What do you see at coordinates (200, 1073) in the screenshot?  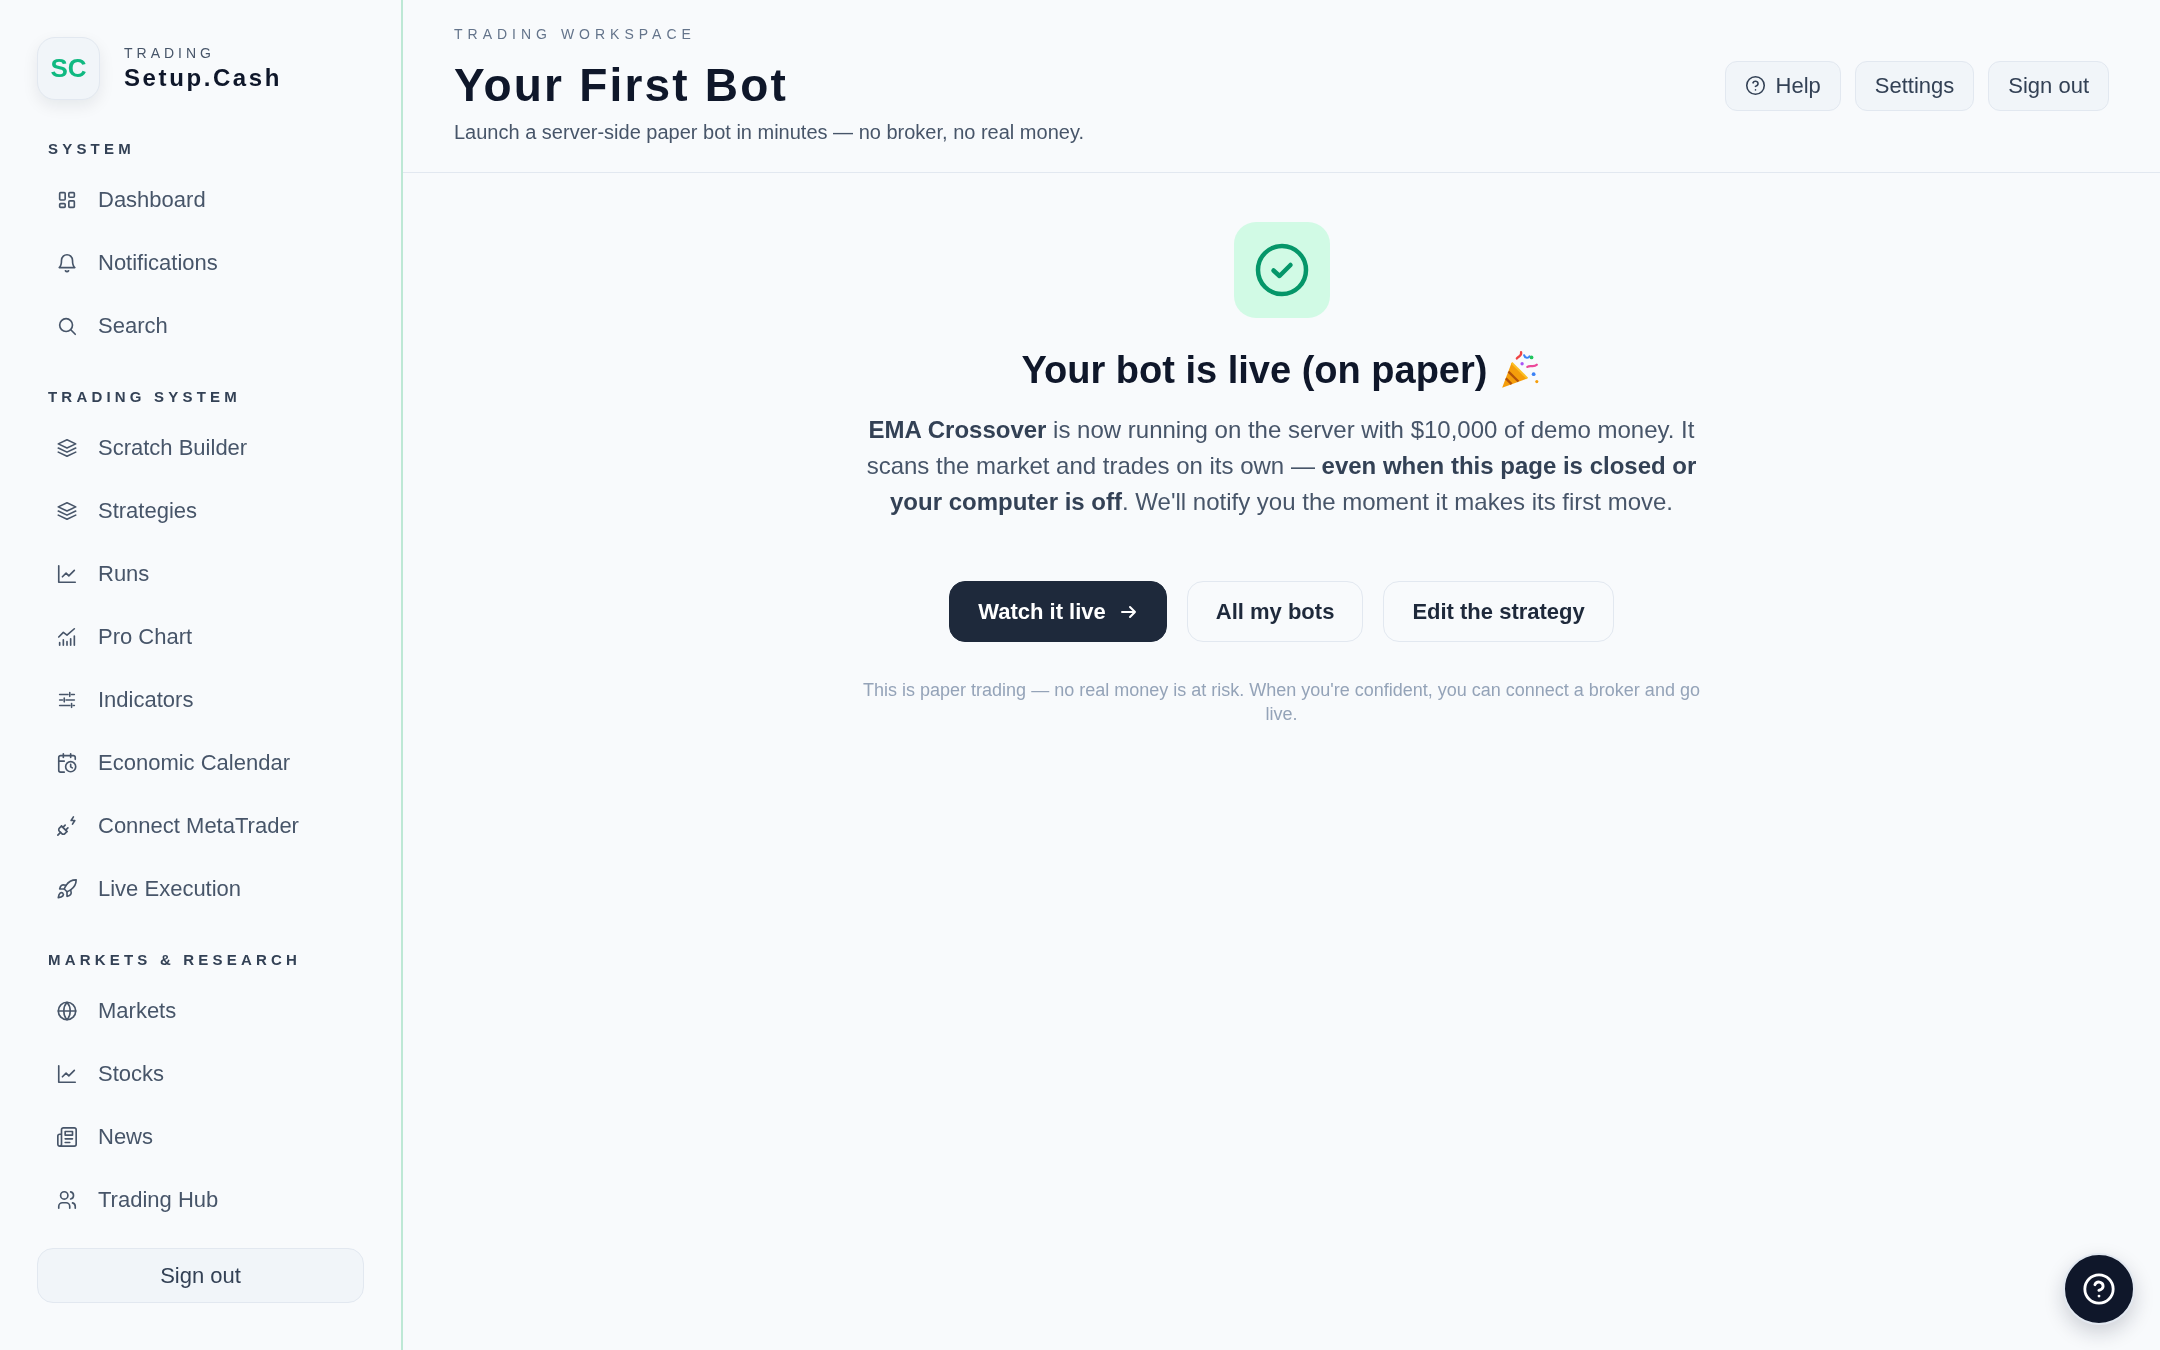 I see `nav-item: Stocks` at bounding box center [200, 1073].